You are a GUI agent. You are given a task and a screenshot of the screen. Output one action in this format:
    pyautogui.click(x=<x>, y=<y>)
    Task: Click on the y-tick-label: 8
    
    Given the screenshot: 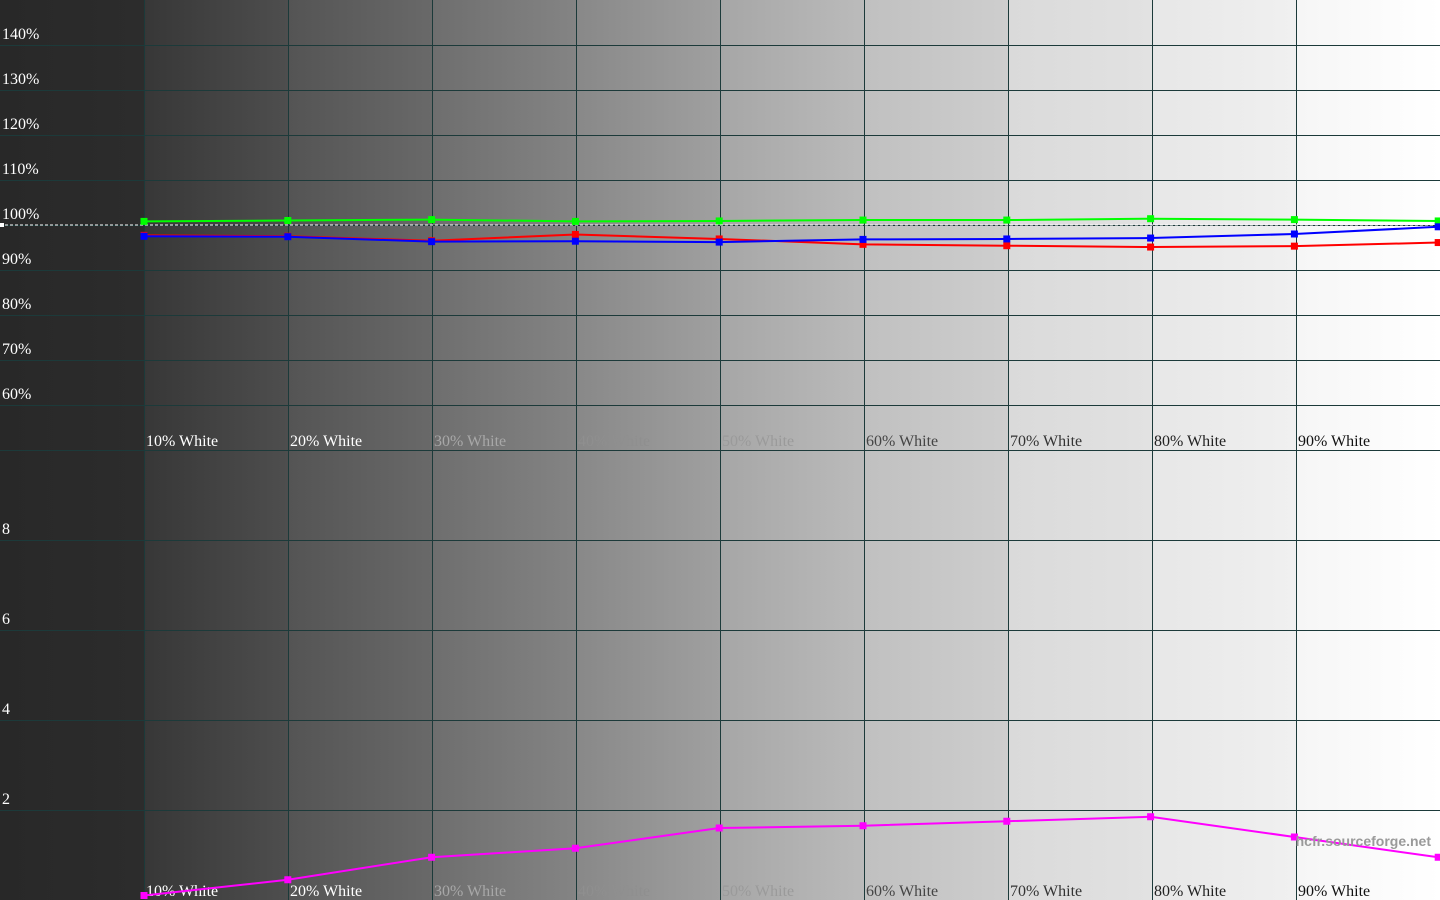 What is the action you would take?
    pyautogui.click(x=6, y=529)
    